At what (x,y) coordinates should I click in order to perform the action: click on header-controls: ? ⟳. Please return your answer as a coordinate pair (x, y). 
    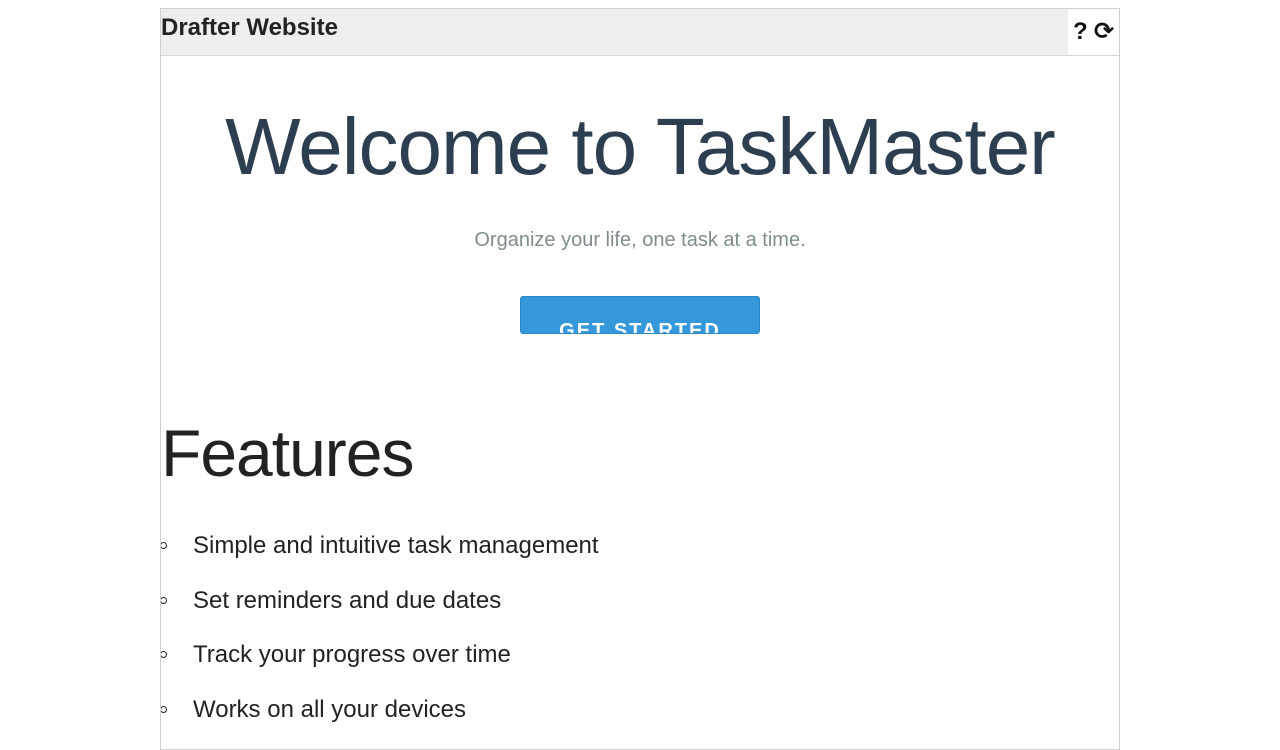
    Looking at the image, I should click on (1093, 32).